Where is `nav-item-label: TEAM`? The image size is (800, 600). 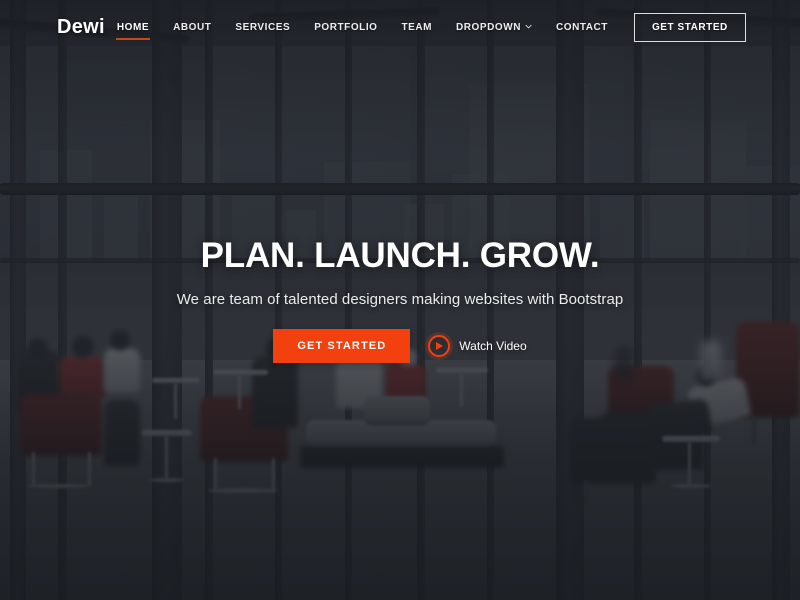 nav-item-label: TEAM is located at coordinates (417, 27).